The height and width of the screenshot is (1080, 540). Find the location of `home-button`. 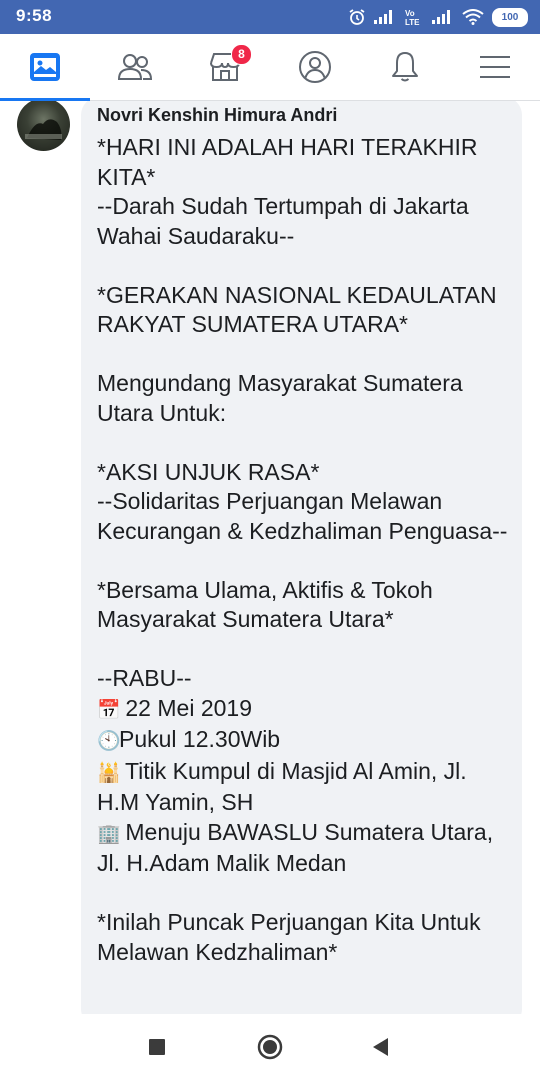

home-button is located at coordinates (270, 1047).